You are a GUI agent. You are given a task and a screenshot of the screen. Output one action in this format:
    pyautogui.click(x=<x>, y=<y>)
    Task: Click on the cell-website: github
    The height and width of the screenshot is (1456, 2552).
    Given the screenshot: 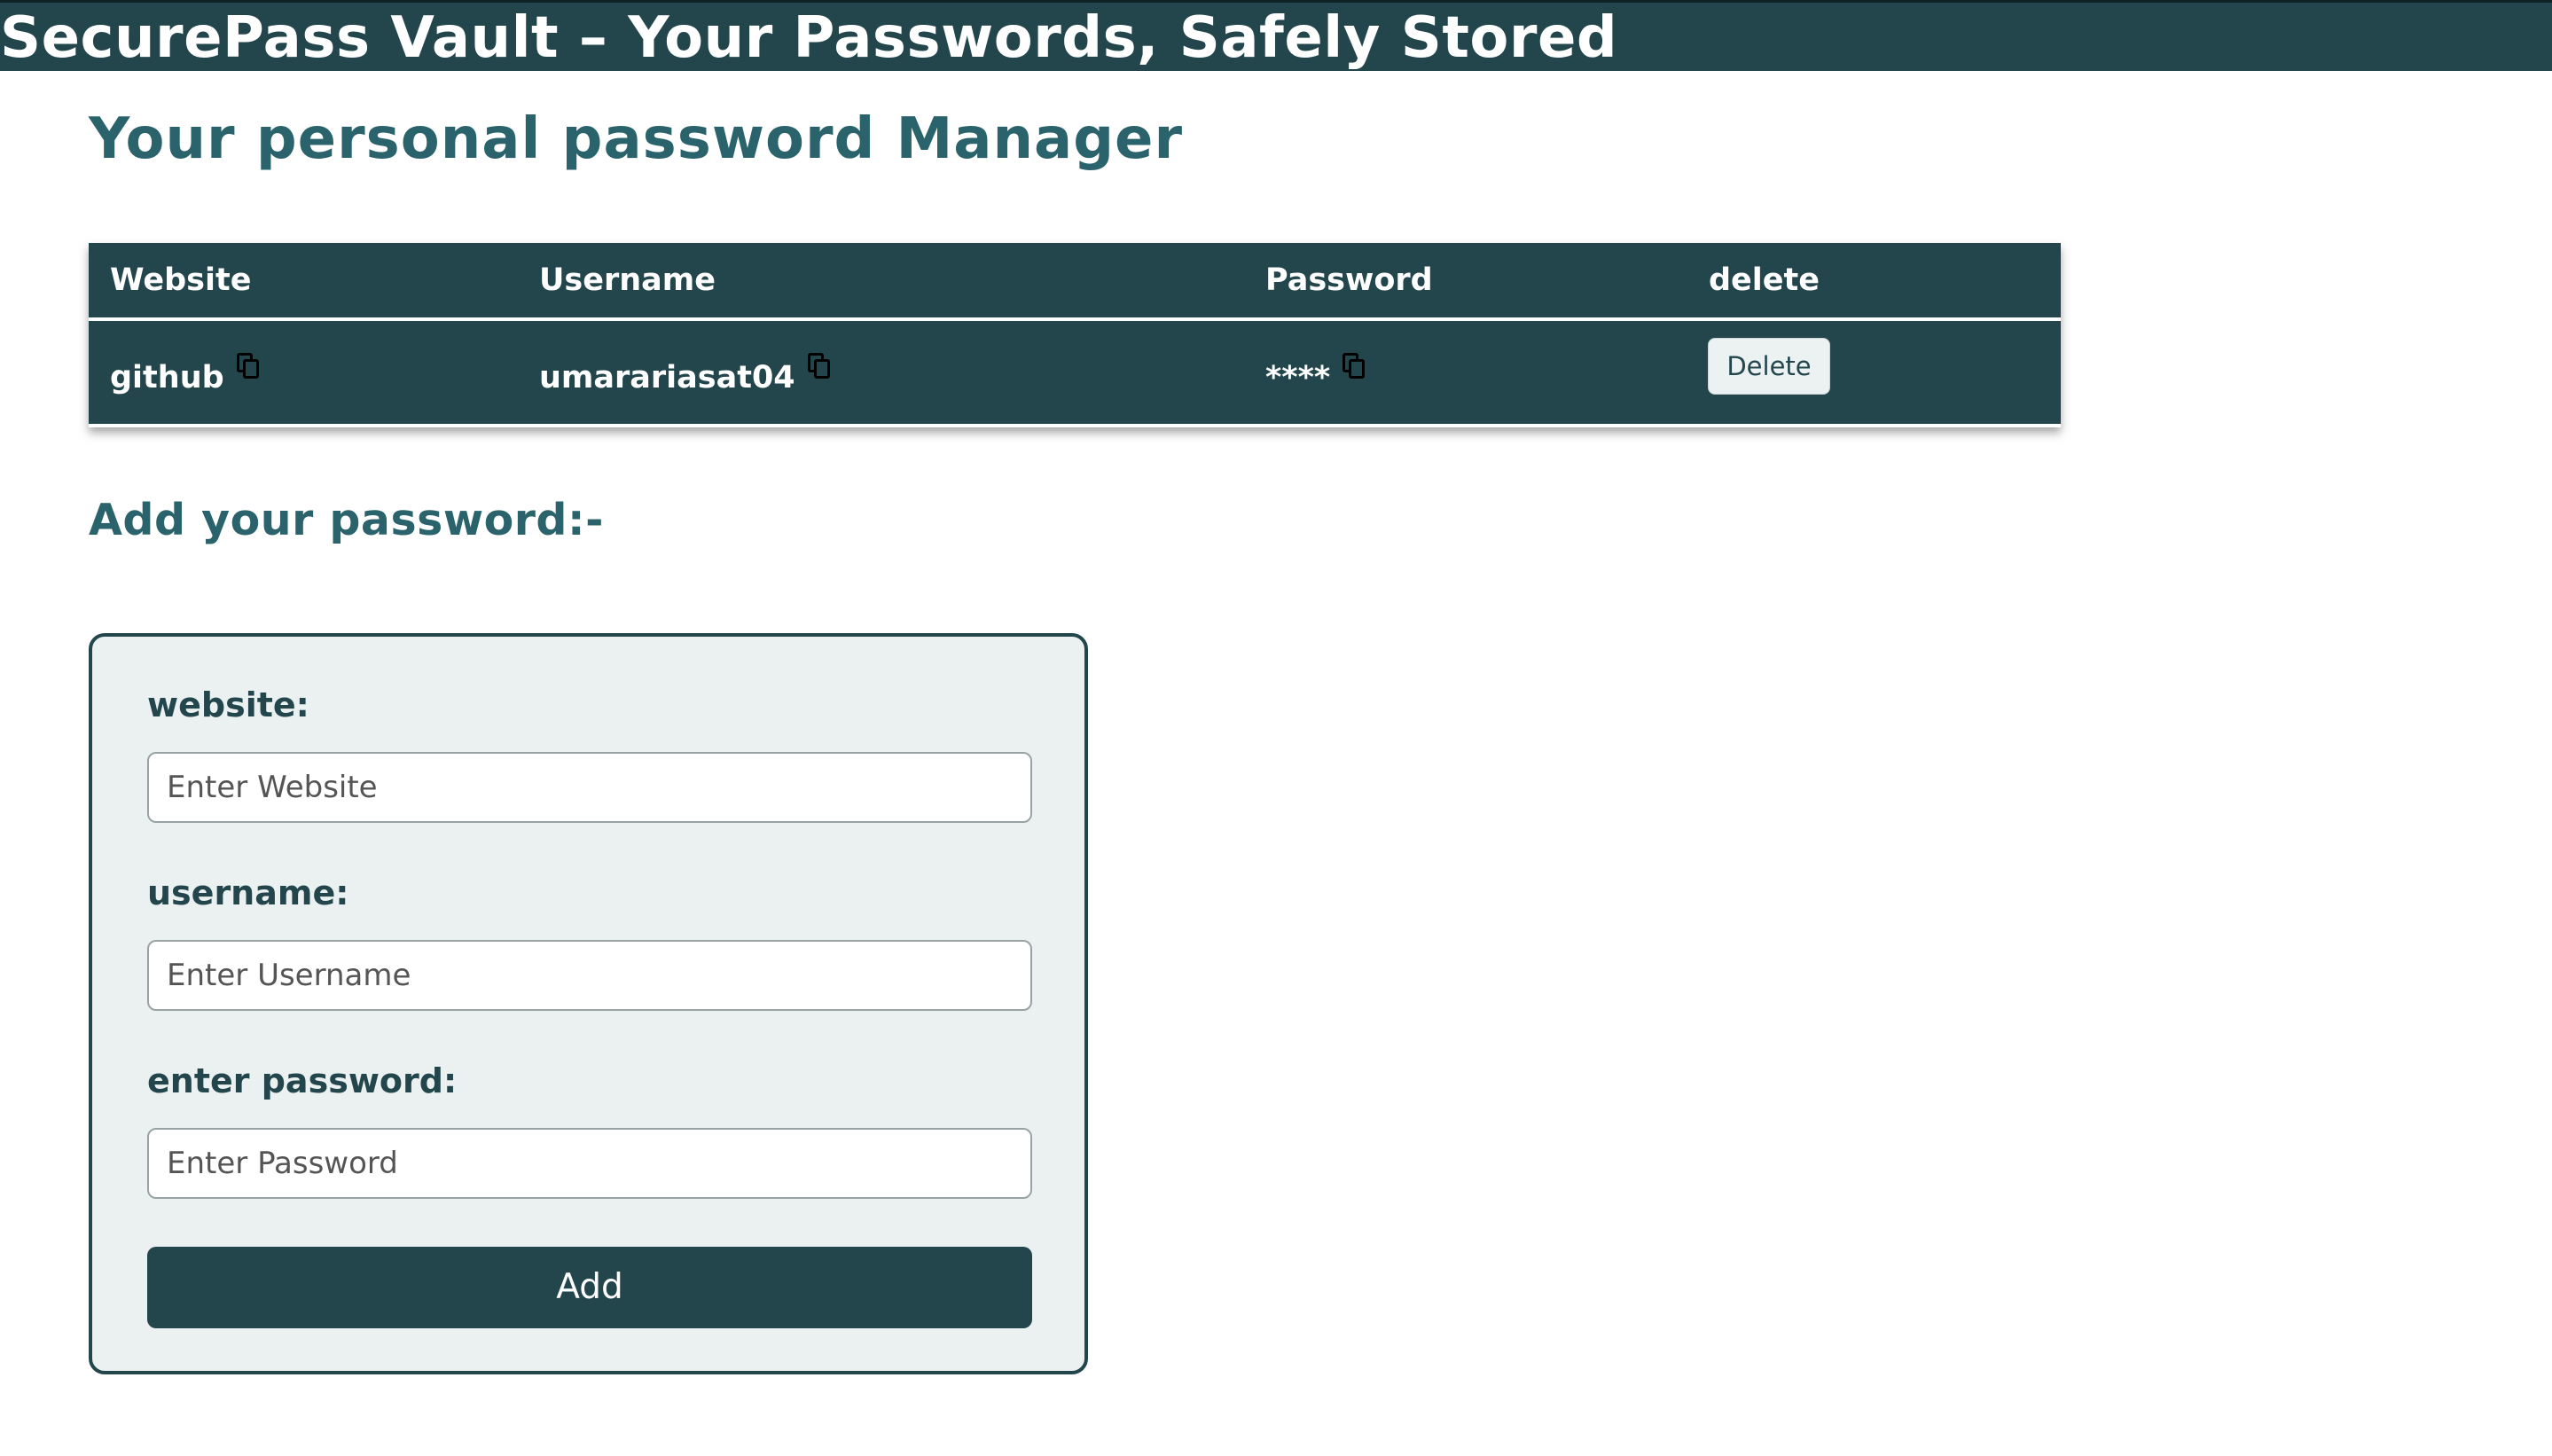 What is the action you would take?
    pyautogui.click(x=186, y=372)
    